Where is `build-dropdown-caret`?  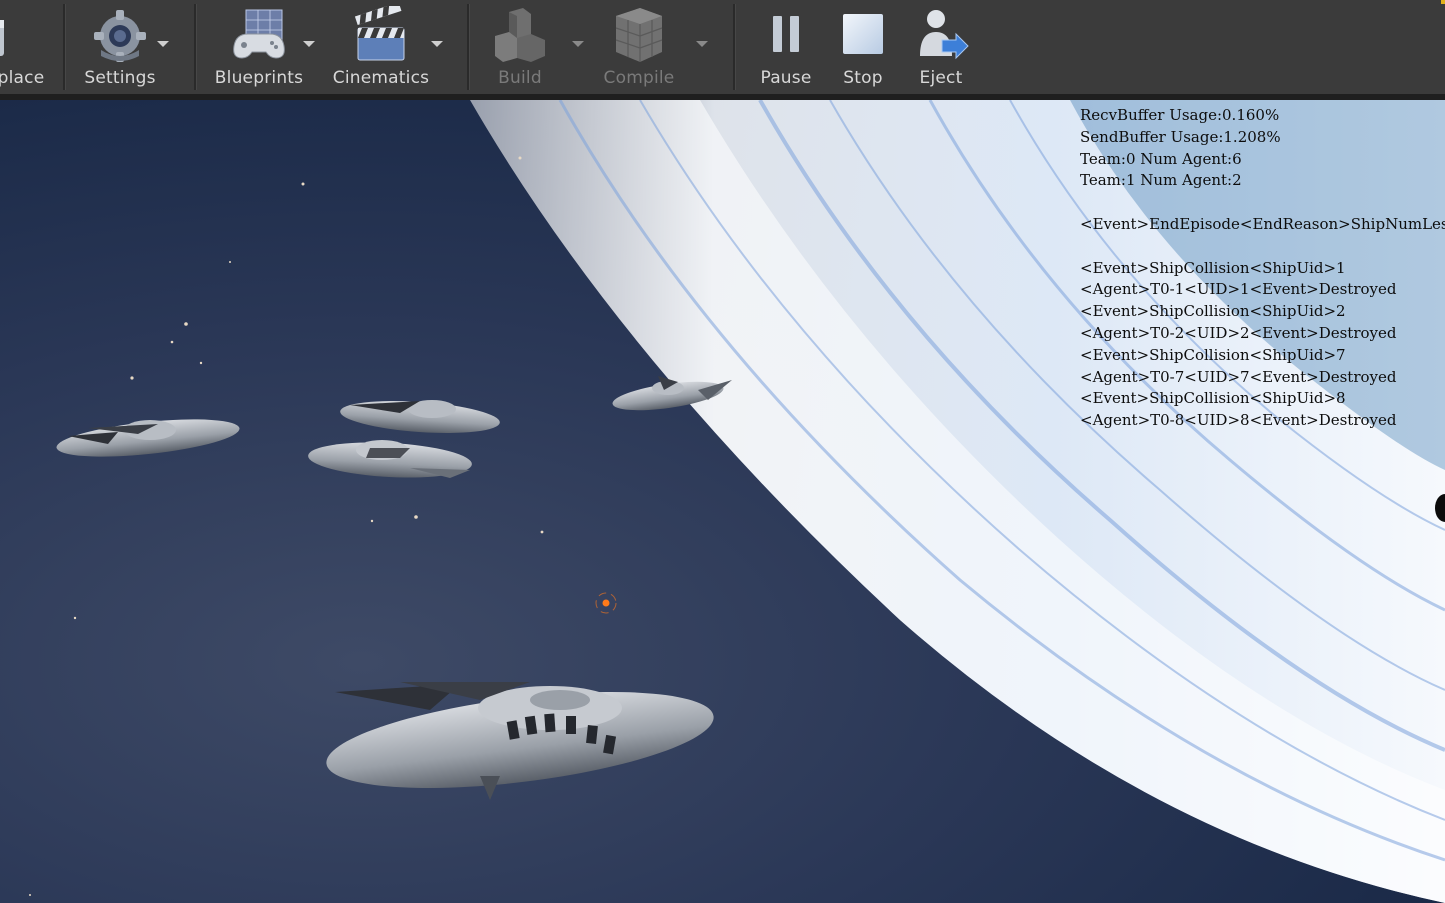 build-dropdown-caret is located at coordinates (578, 44).